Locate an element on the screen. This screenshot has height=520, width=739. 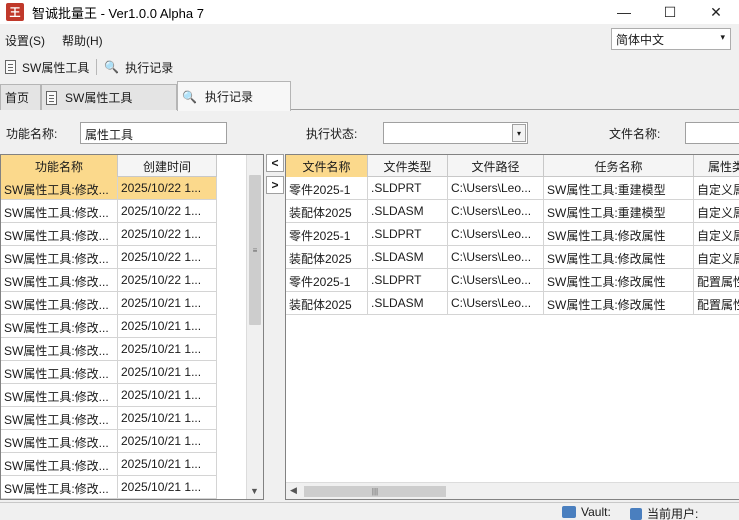
table-cell: 装配体2025 is located at coordinates (327, 257).